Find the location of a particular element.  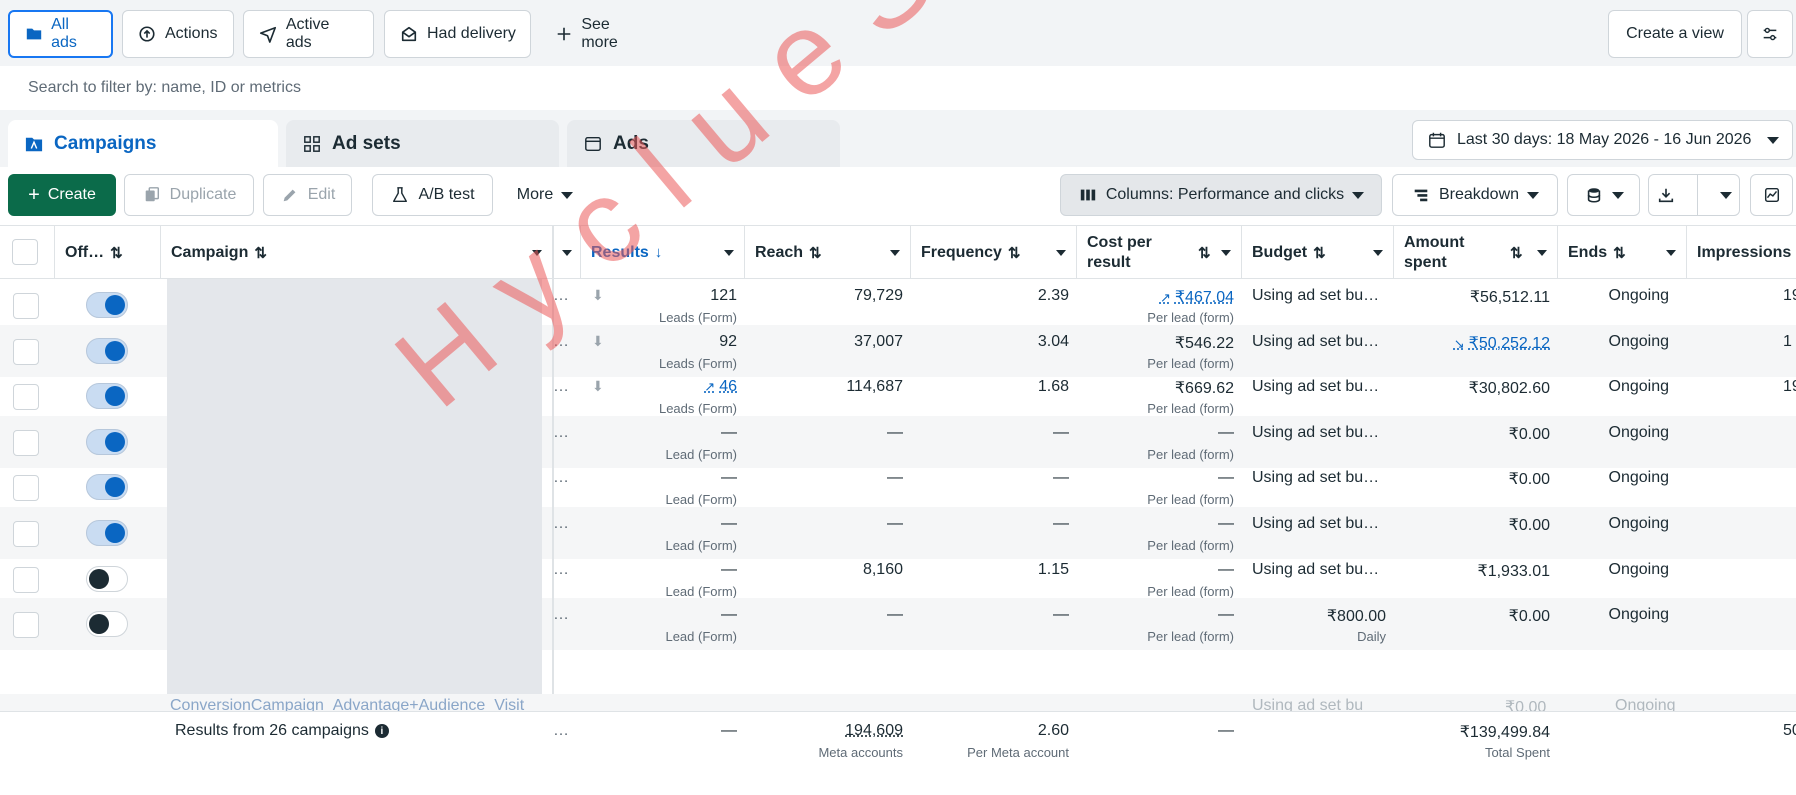

filter-search-bar is located at coordinates (900, 88).